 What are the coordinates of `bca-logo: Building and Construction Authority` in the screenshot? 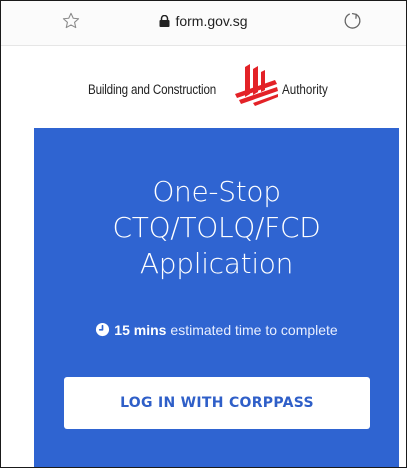 It's located at (218, 87).